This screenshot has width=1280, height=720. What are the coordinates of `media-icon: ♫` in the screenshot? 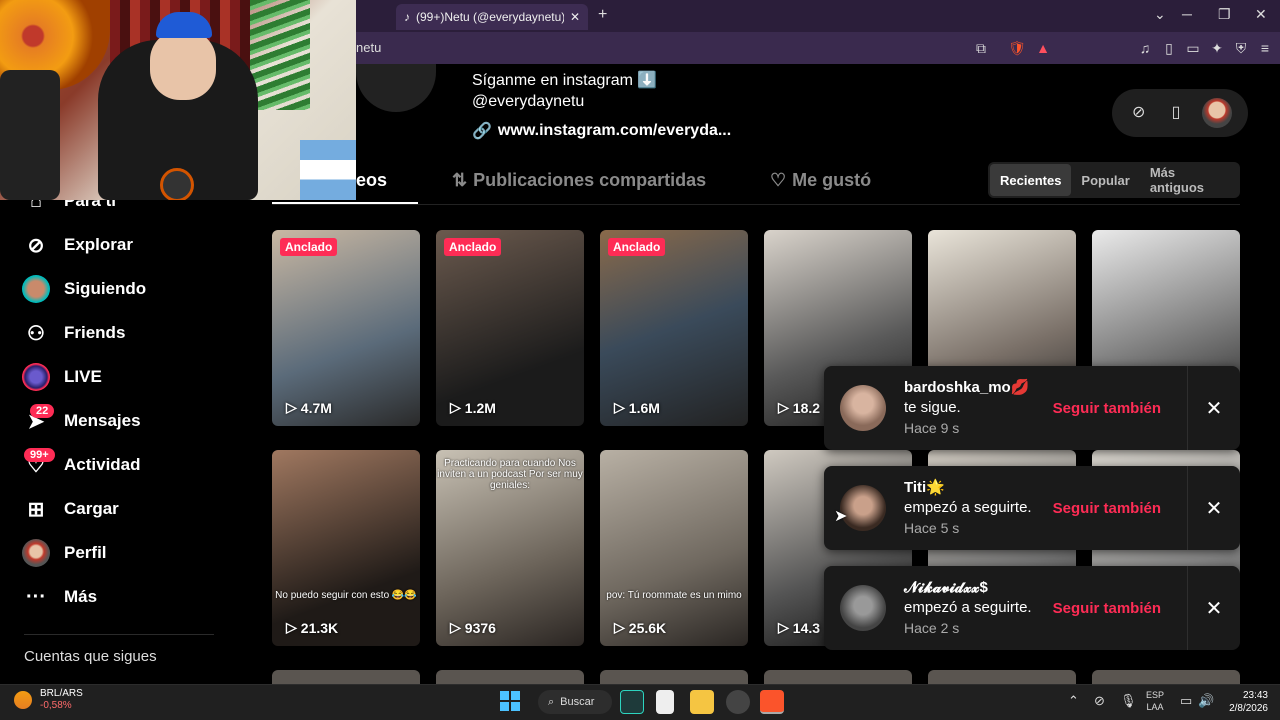 It's located at (1145, 48).